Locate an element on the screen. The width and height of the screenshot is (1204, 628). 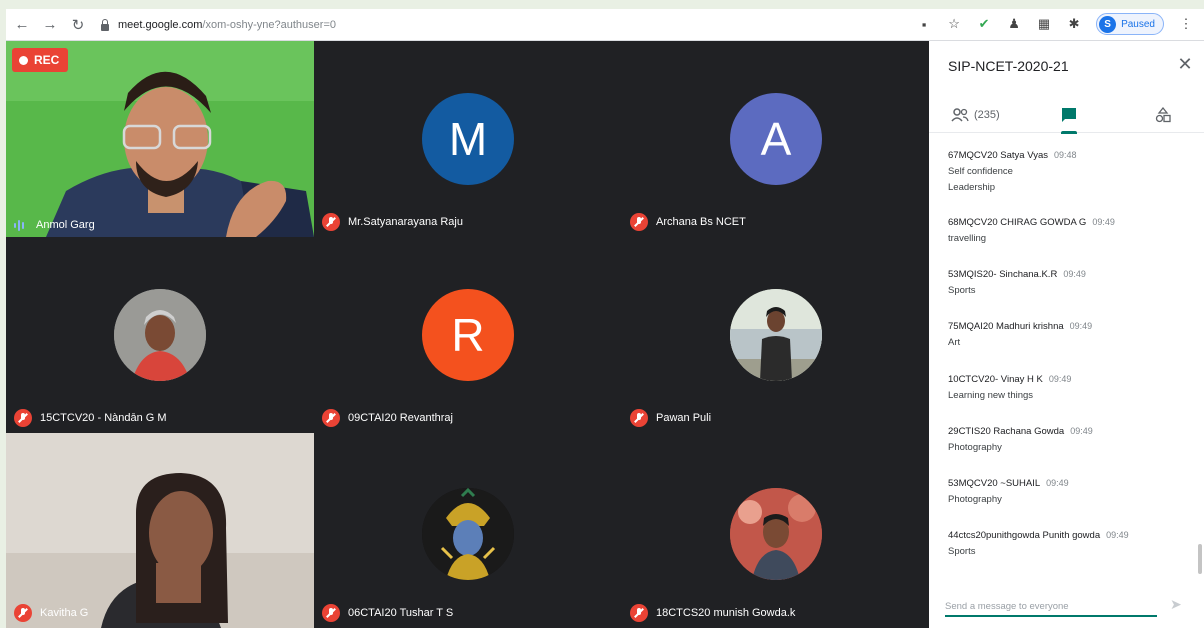
participant-tile: A Archana Bs NCET is located at coordinates (776, 139).